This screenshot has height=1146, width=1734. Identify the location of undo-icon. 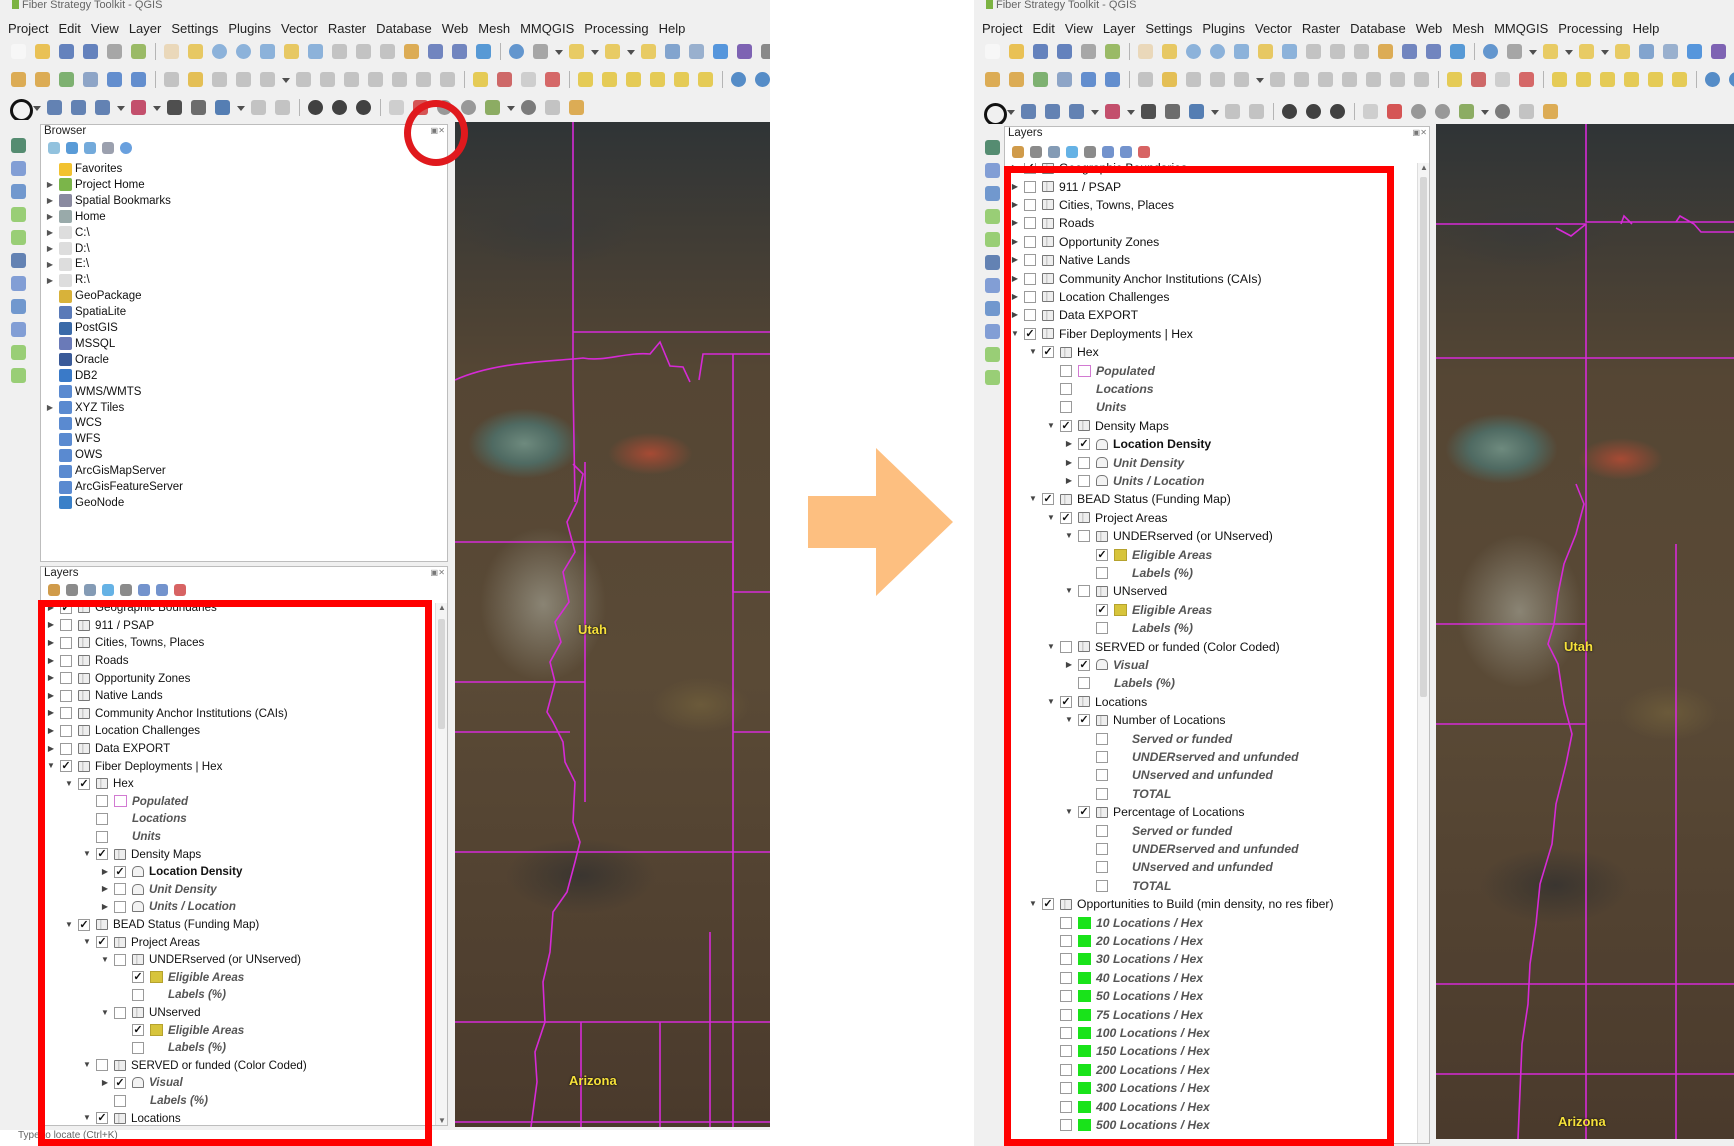
(424, 80).